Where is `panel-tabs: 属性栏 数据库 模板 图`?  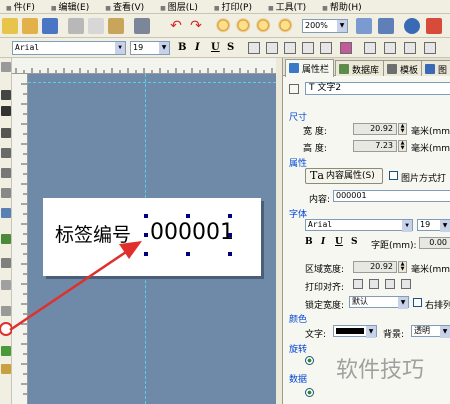 panel-tabs: 属性栏 数据库 模板 图 is located at coordinates (366, 67).